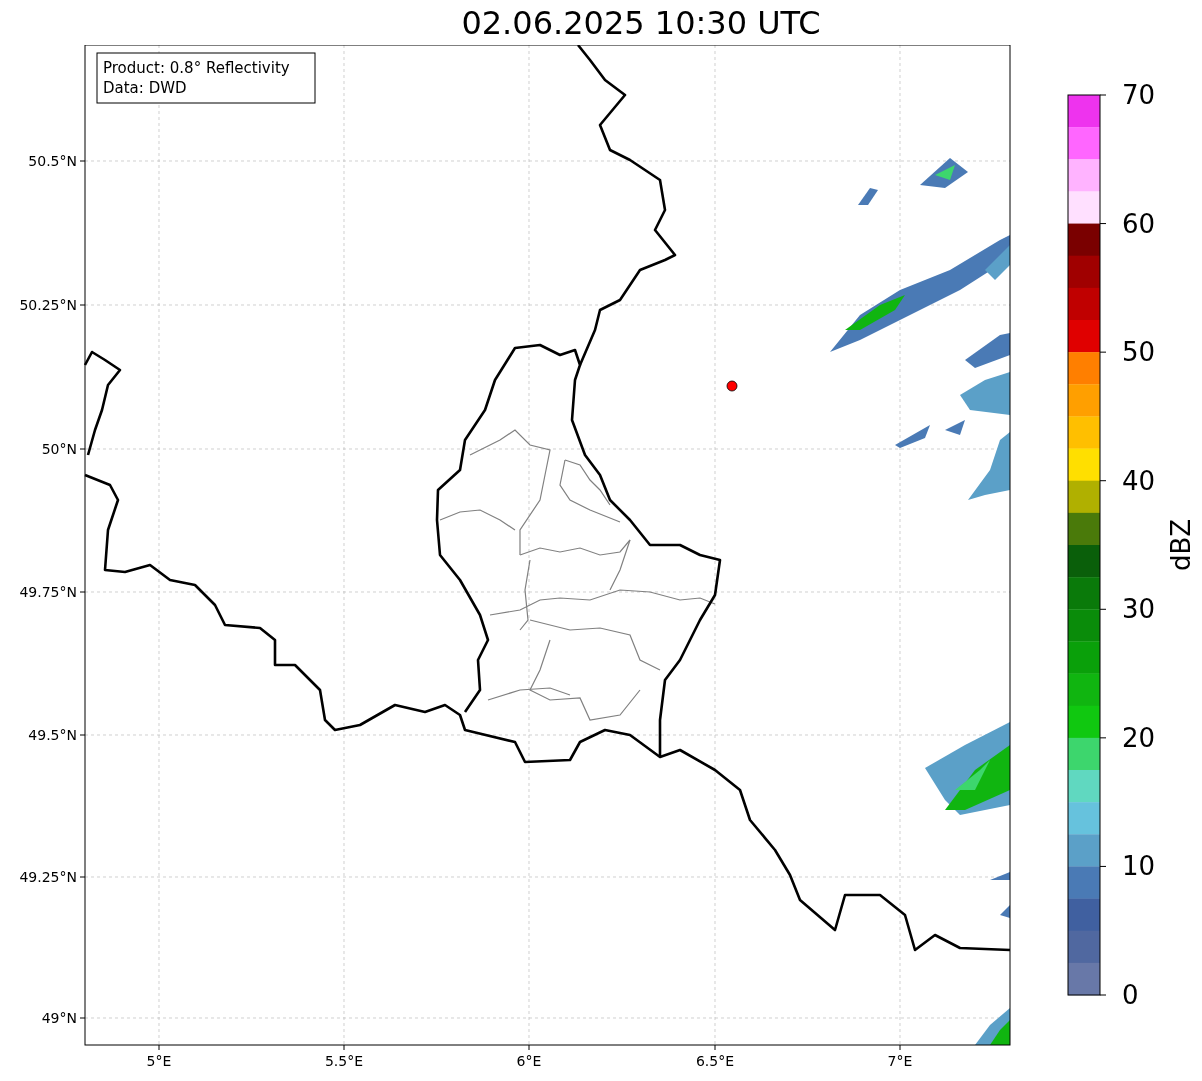 The width and height of the screenshot is (1202, 1081). Describe the element at coordinates (1139, 866) in the screenshot. I see `colorbar-tick-label: 10` at that location.